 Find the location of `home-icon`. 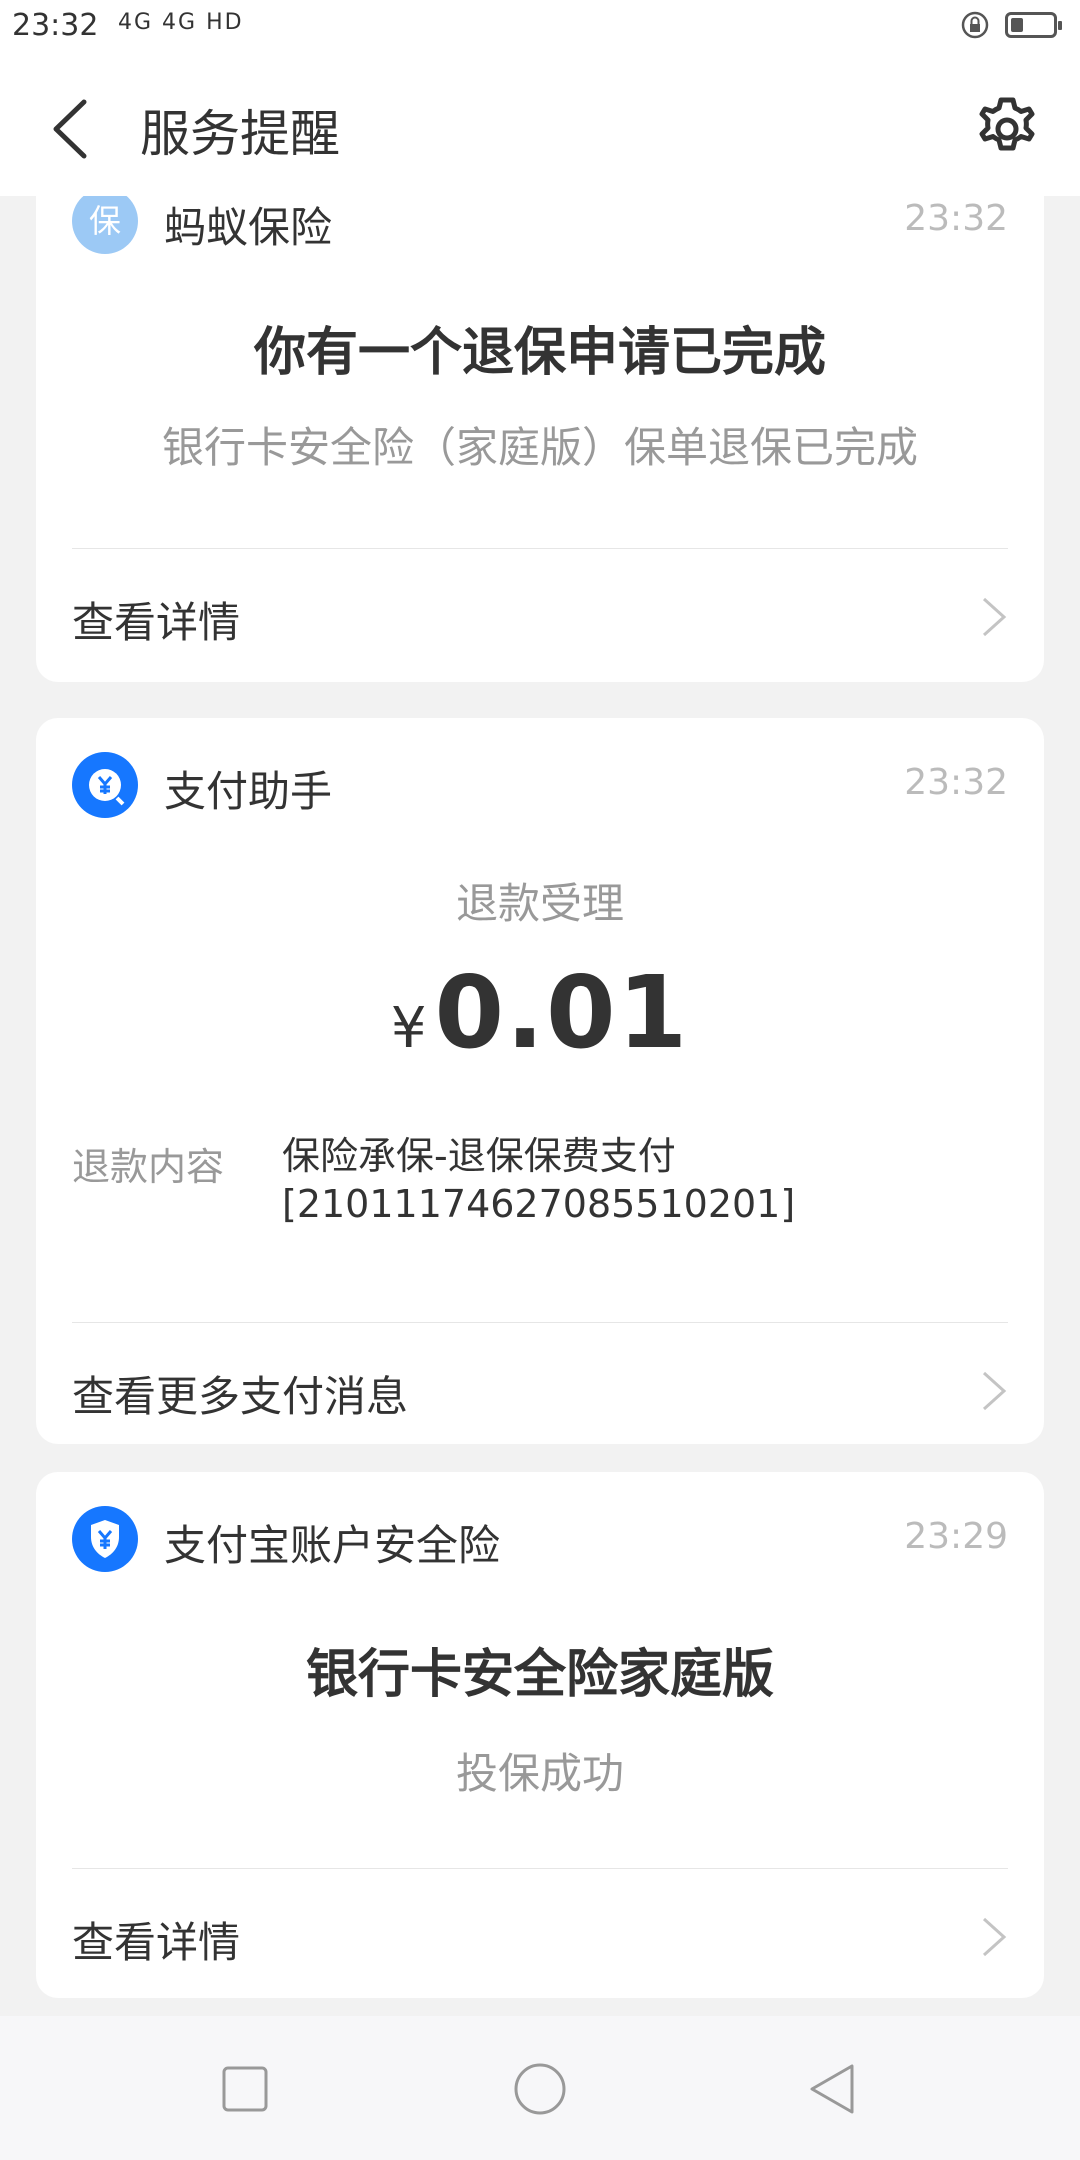

home-icon is located at coordinates (540, 2089).